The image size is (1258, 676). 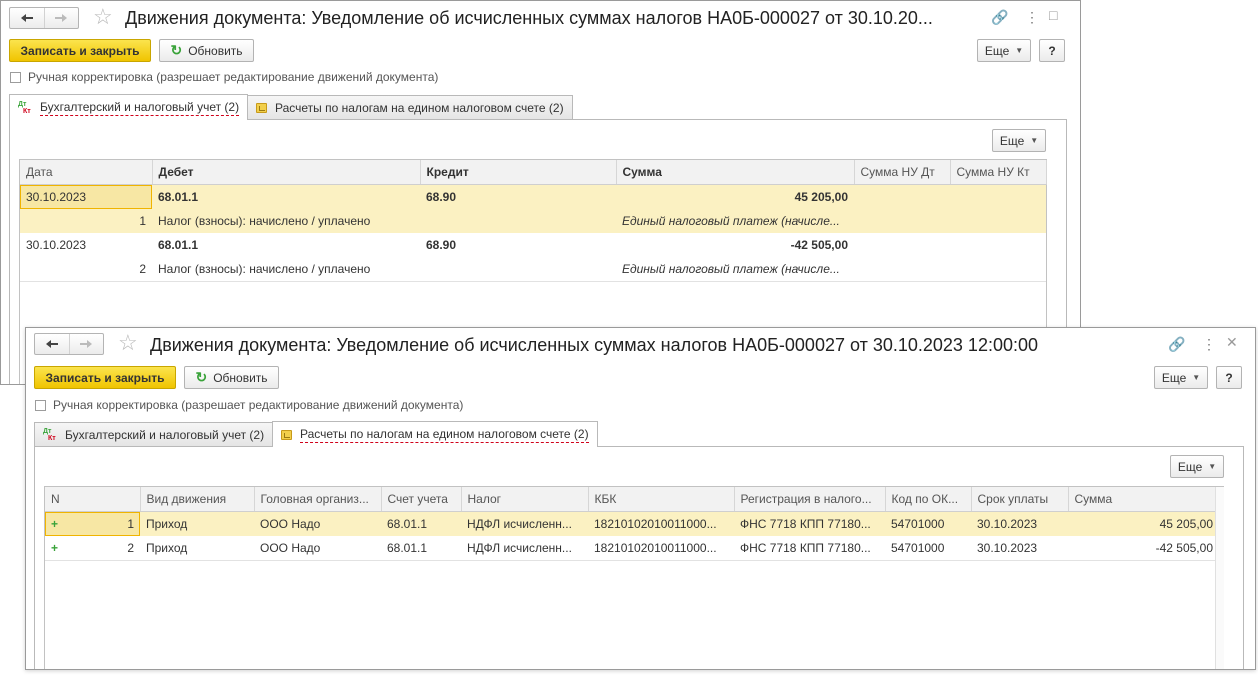 I want to click on refresh-label: Обновить, so click(x=240, y=377).